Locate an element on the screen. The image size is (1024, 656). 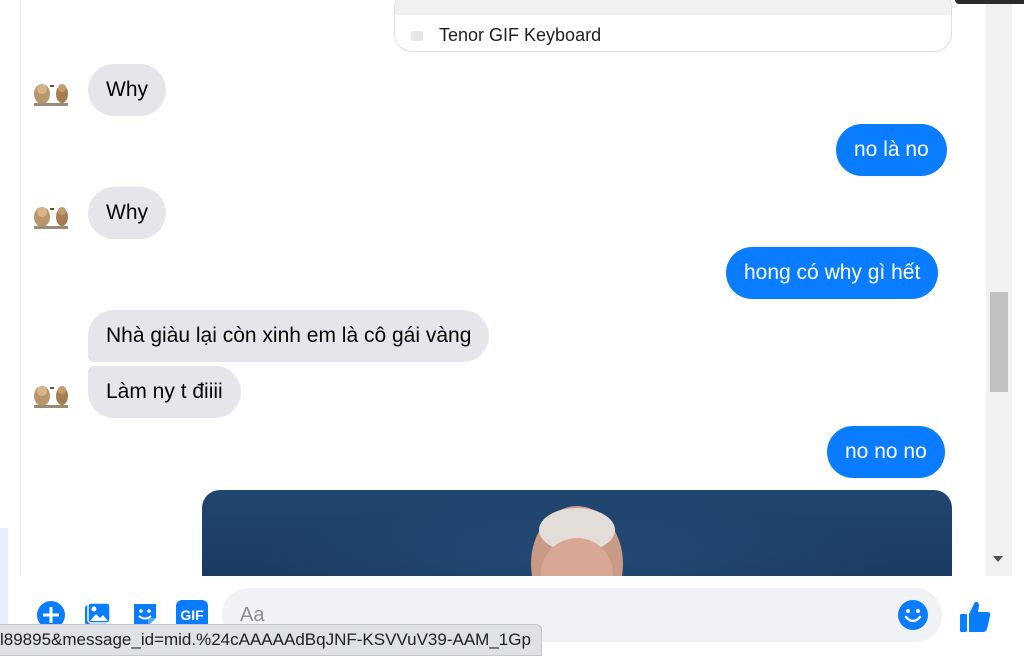
image-message is located at coordinates (577, 533).